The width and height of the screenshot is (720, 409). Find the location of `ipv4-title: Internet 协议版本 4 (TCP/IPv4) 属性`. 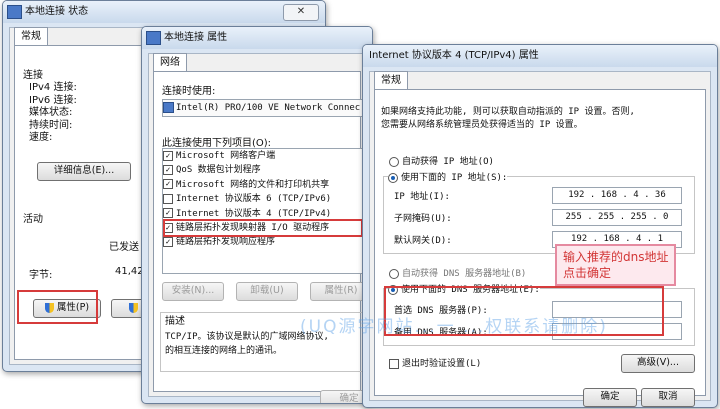

ipv4-title: Internet 协议版本 4 (TCP/IPv4) 属性 is located at coordinates (454, 55).